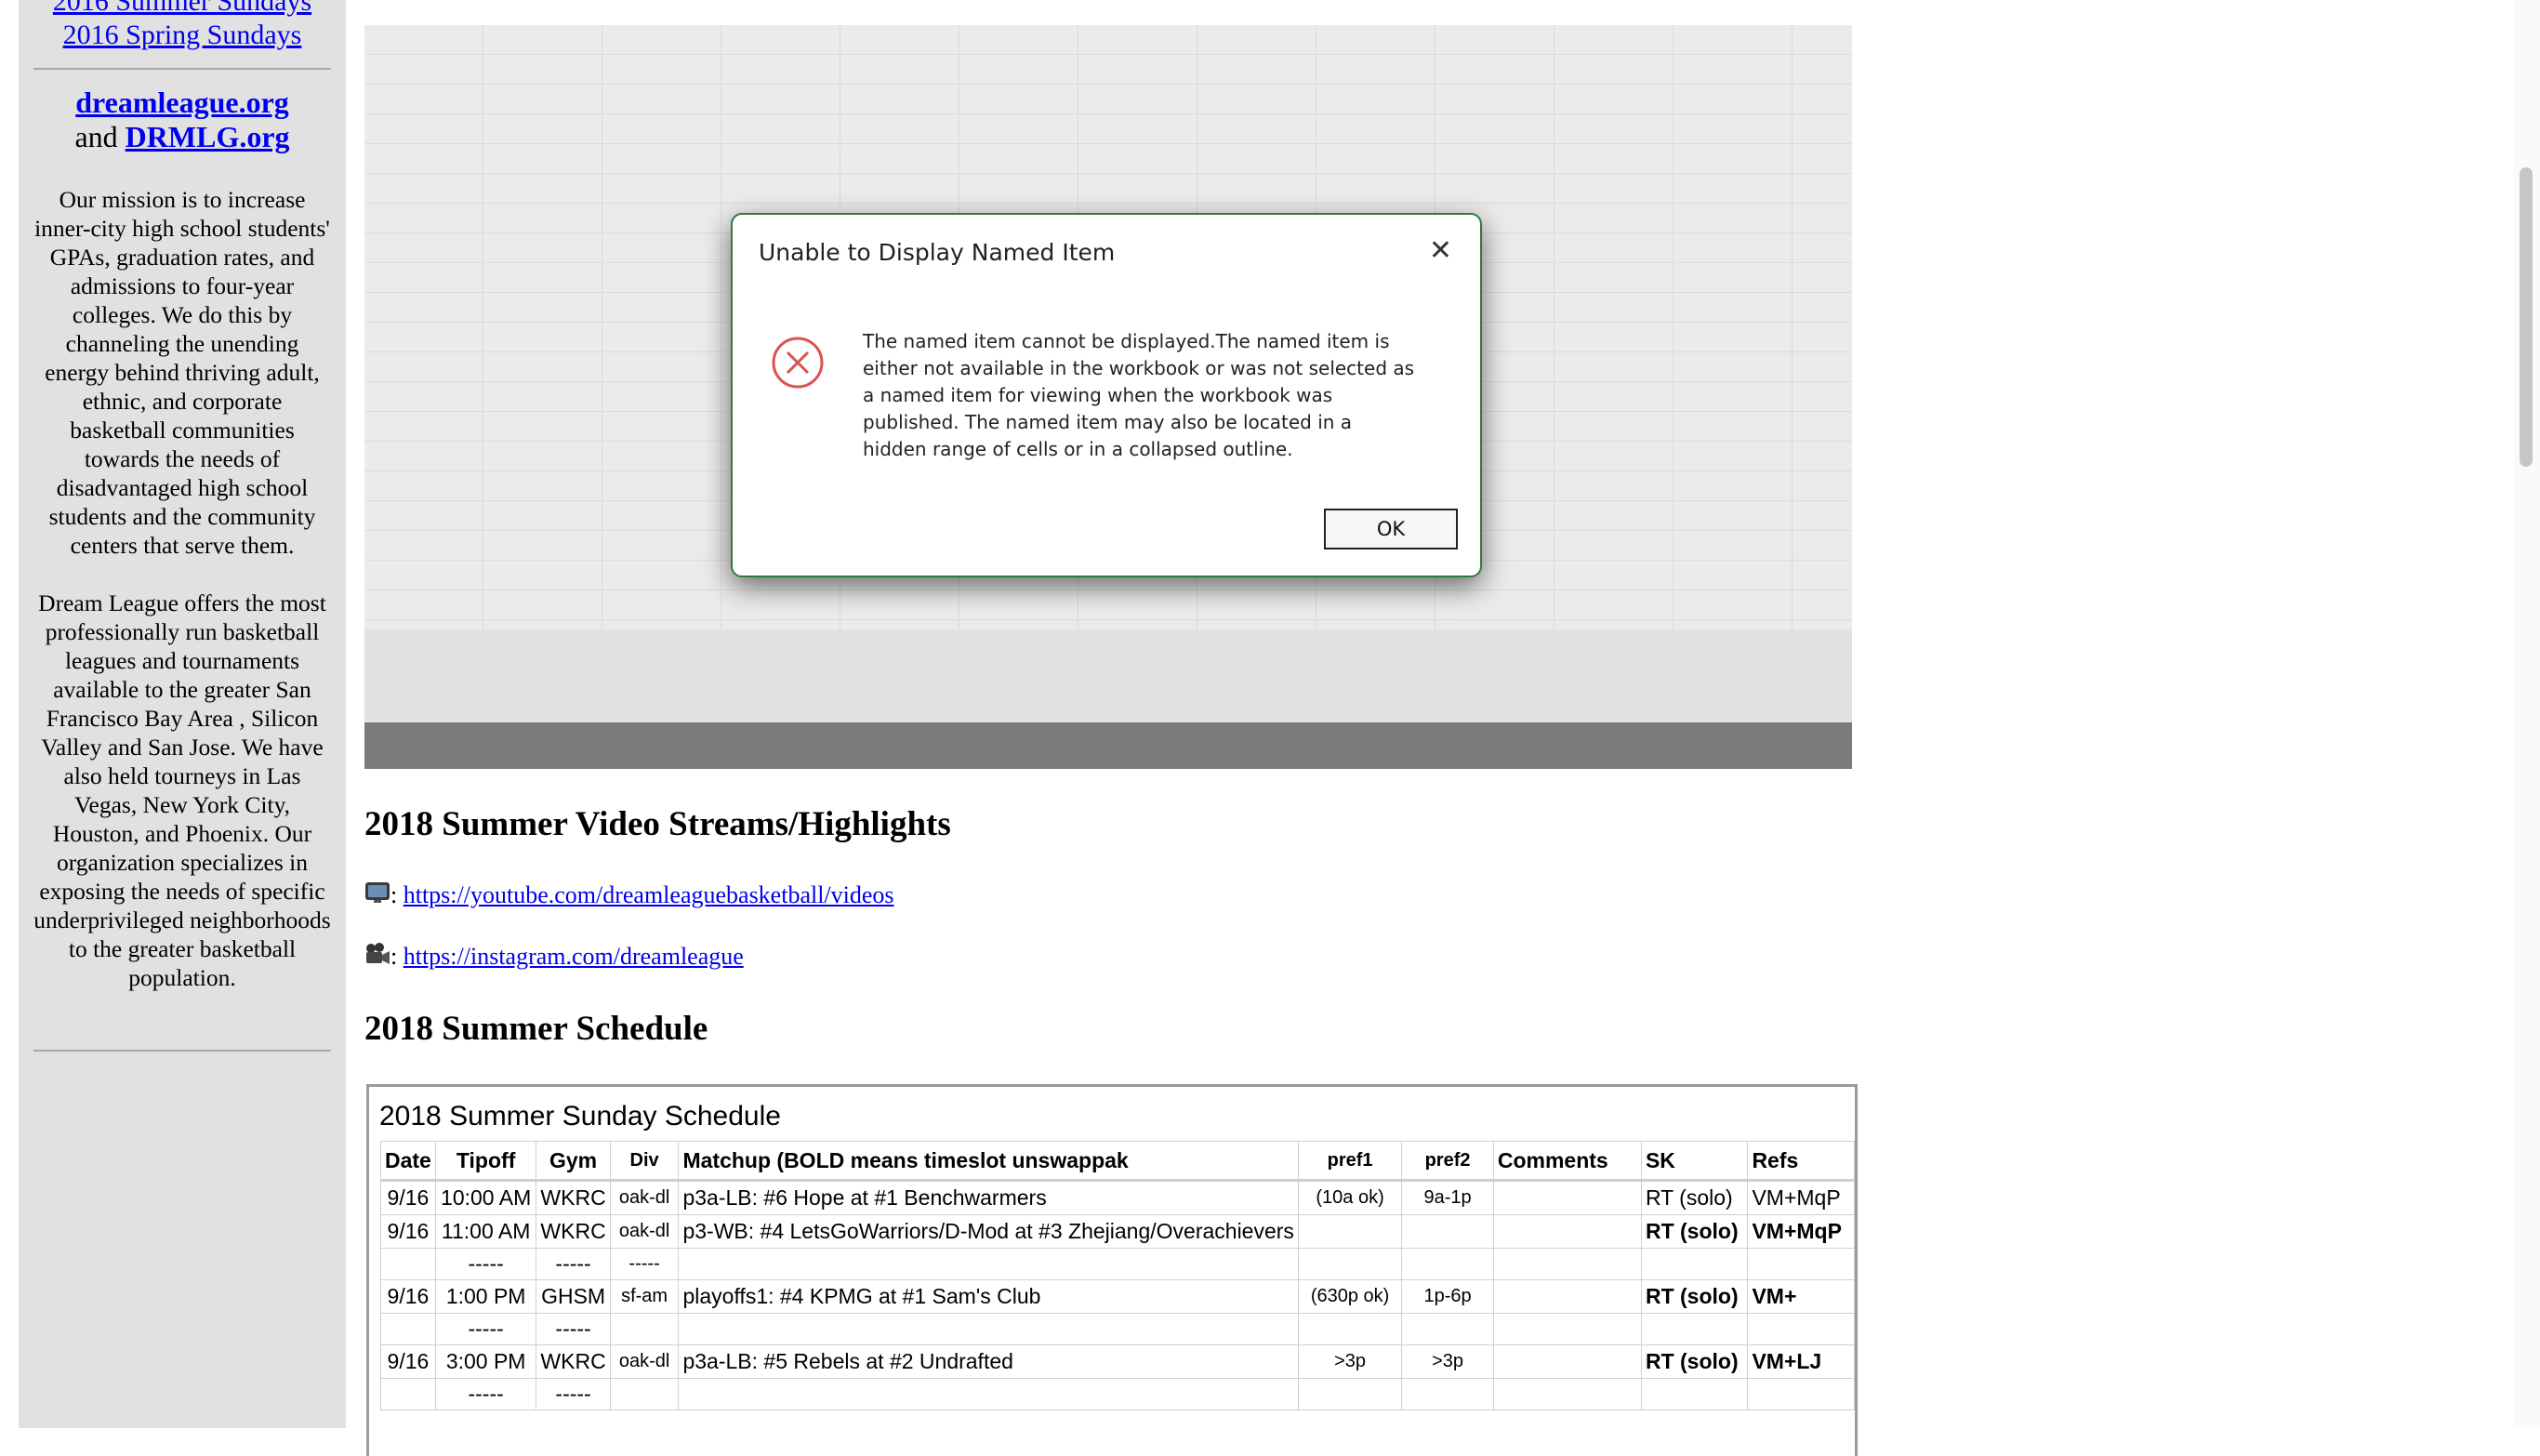  I want to click on workbook-status-bar, so click(1108, 745).